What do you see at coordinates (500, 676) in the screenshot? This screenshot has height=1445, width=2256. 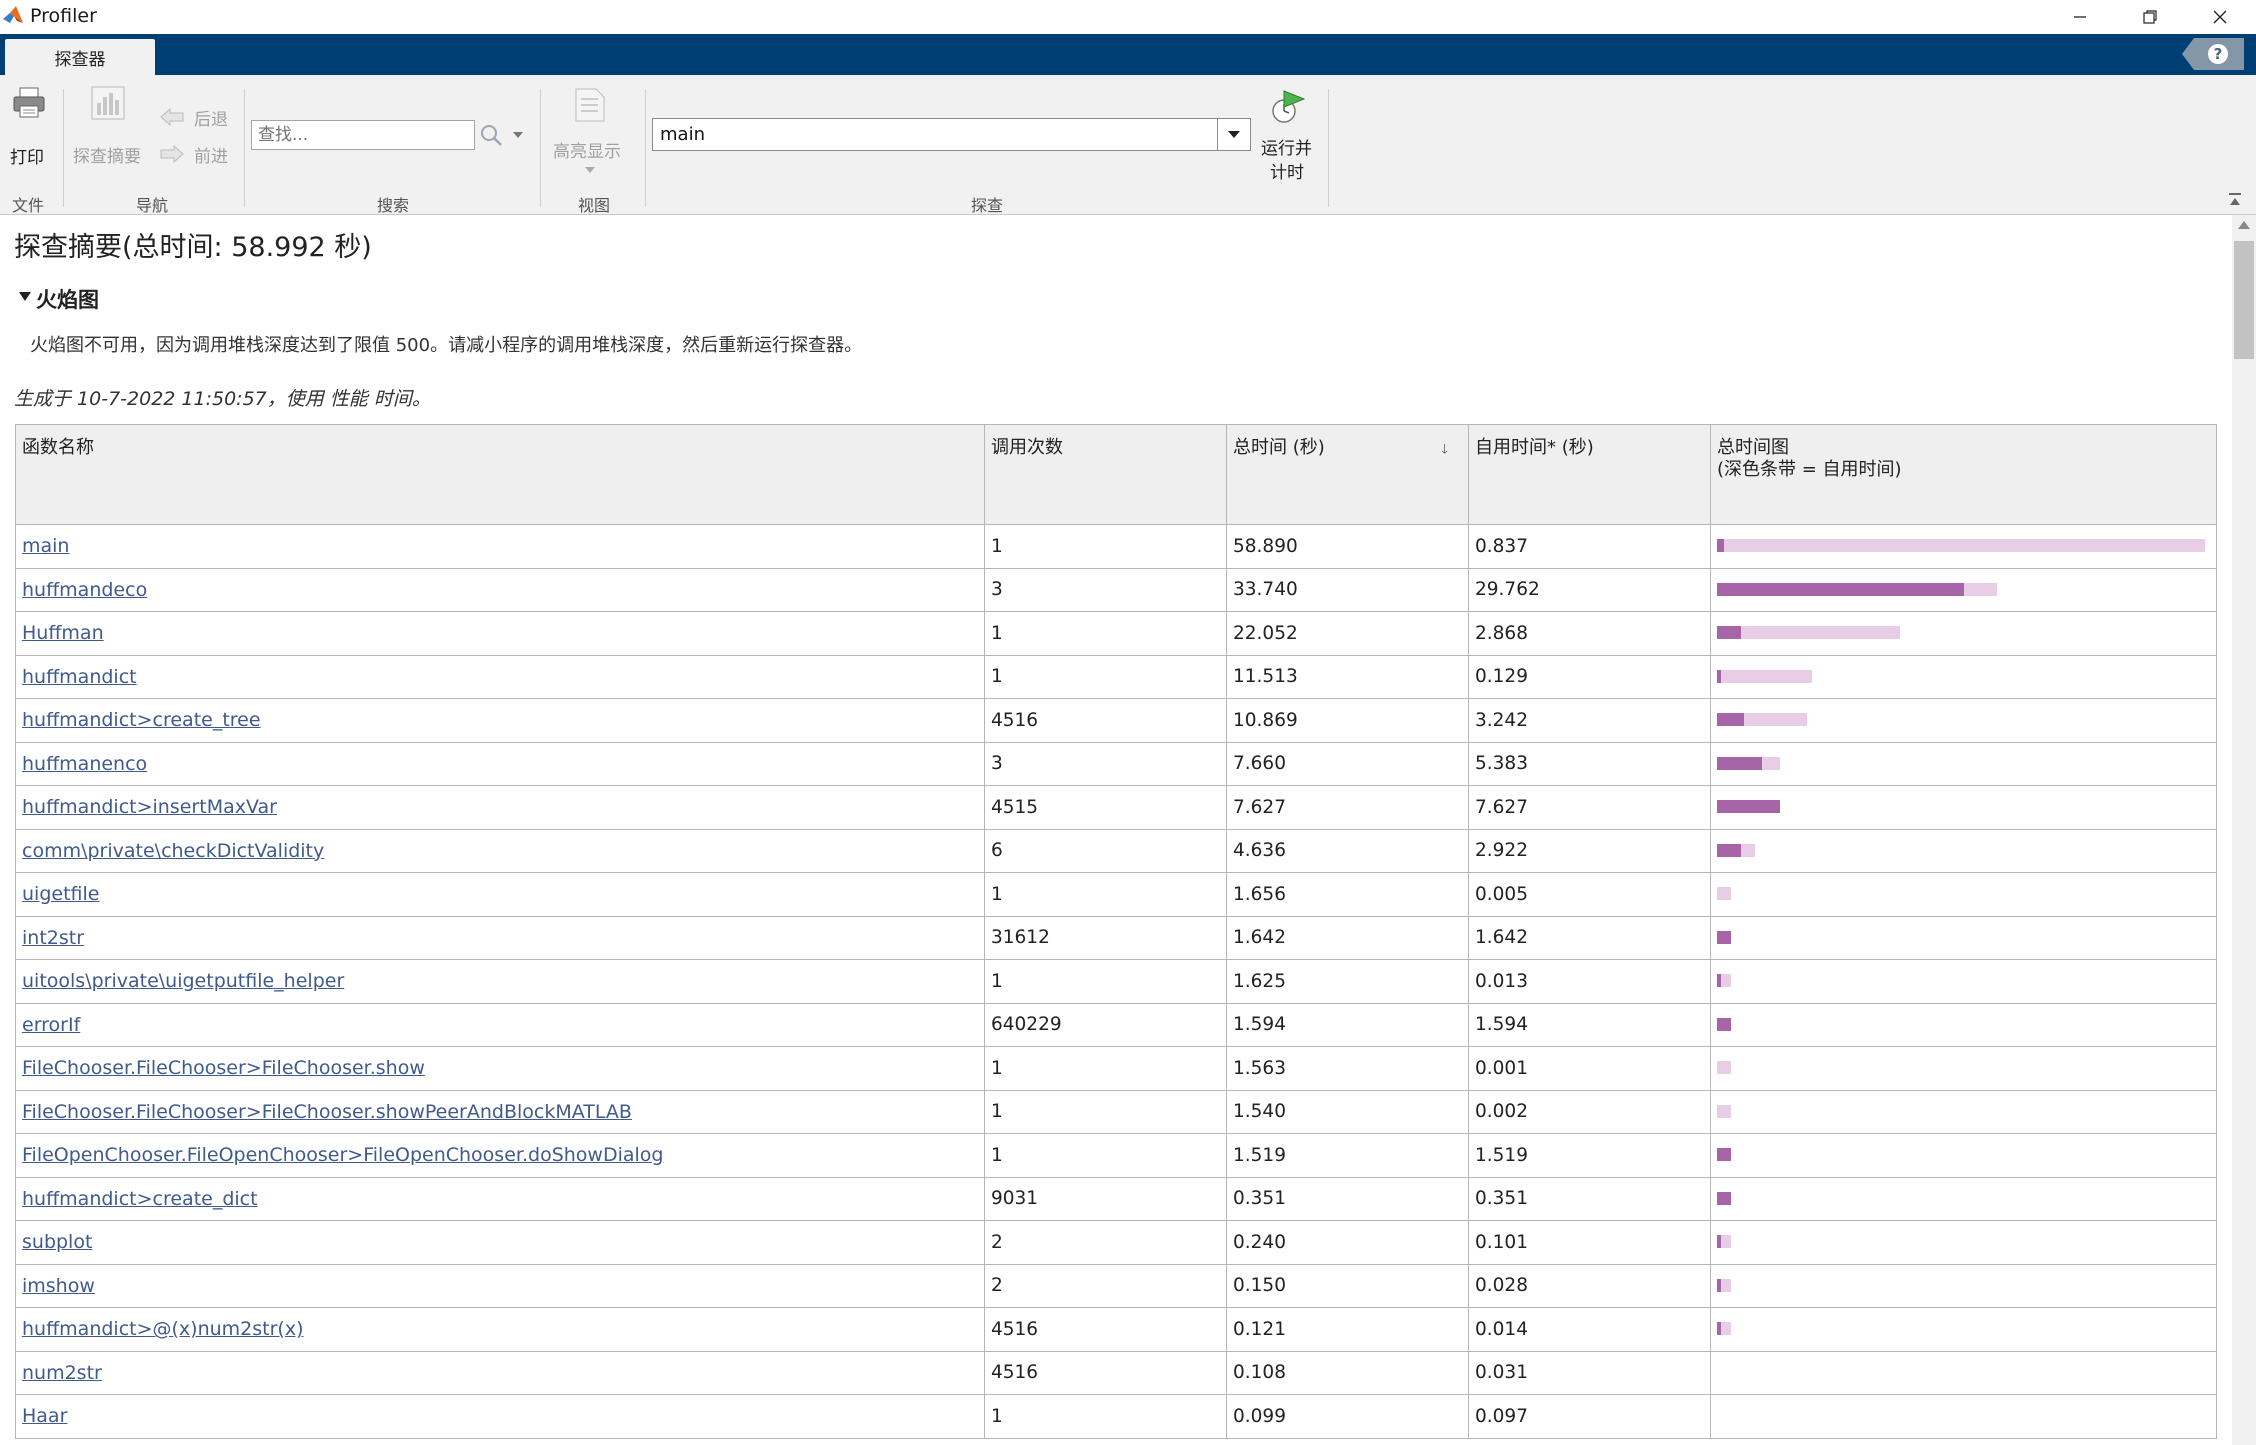 I see `function-link: huffmandict` at bounding box center [500, 676].